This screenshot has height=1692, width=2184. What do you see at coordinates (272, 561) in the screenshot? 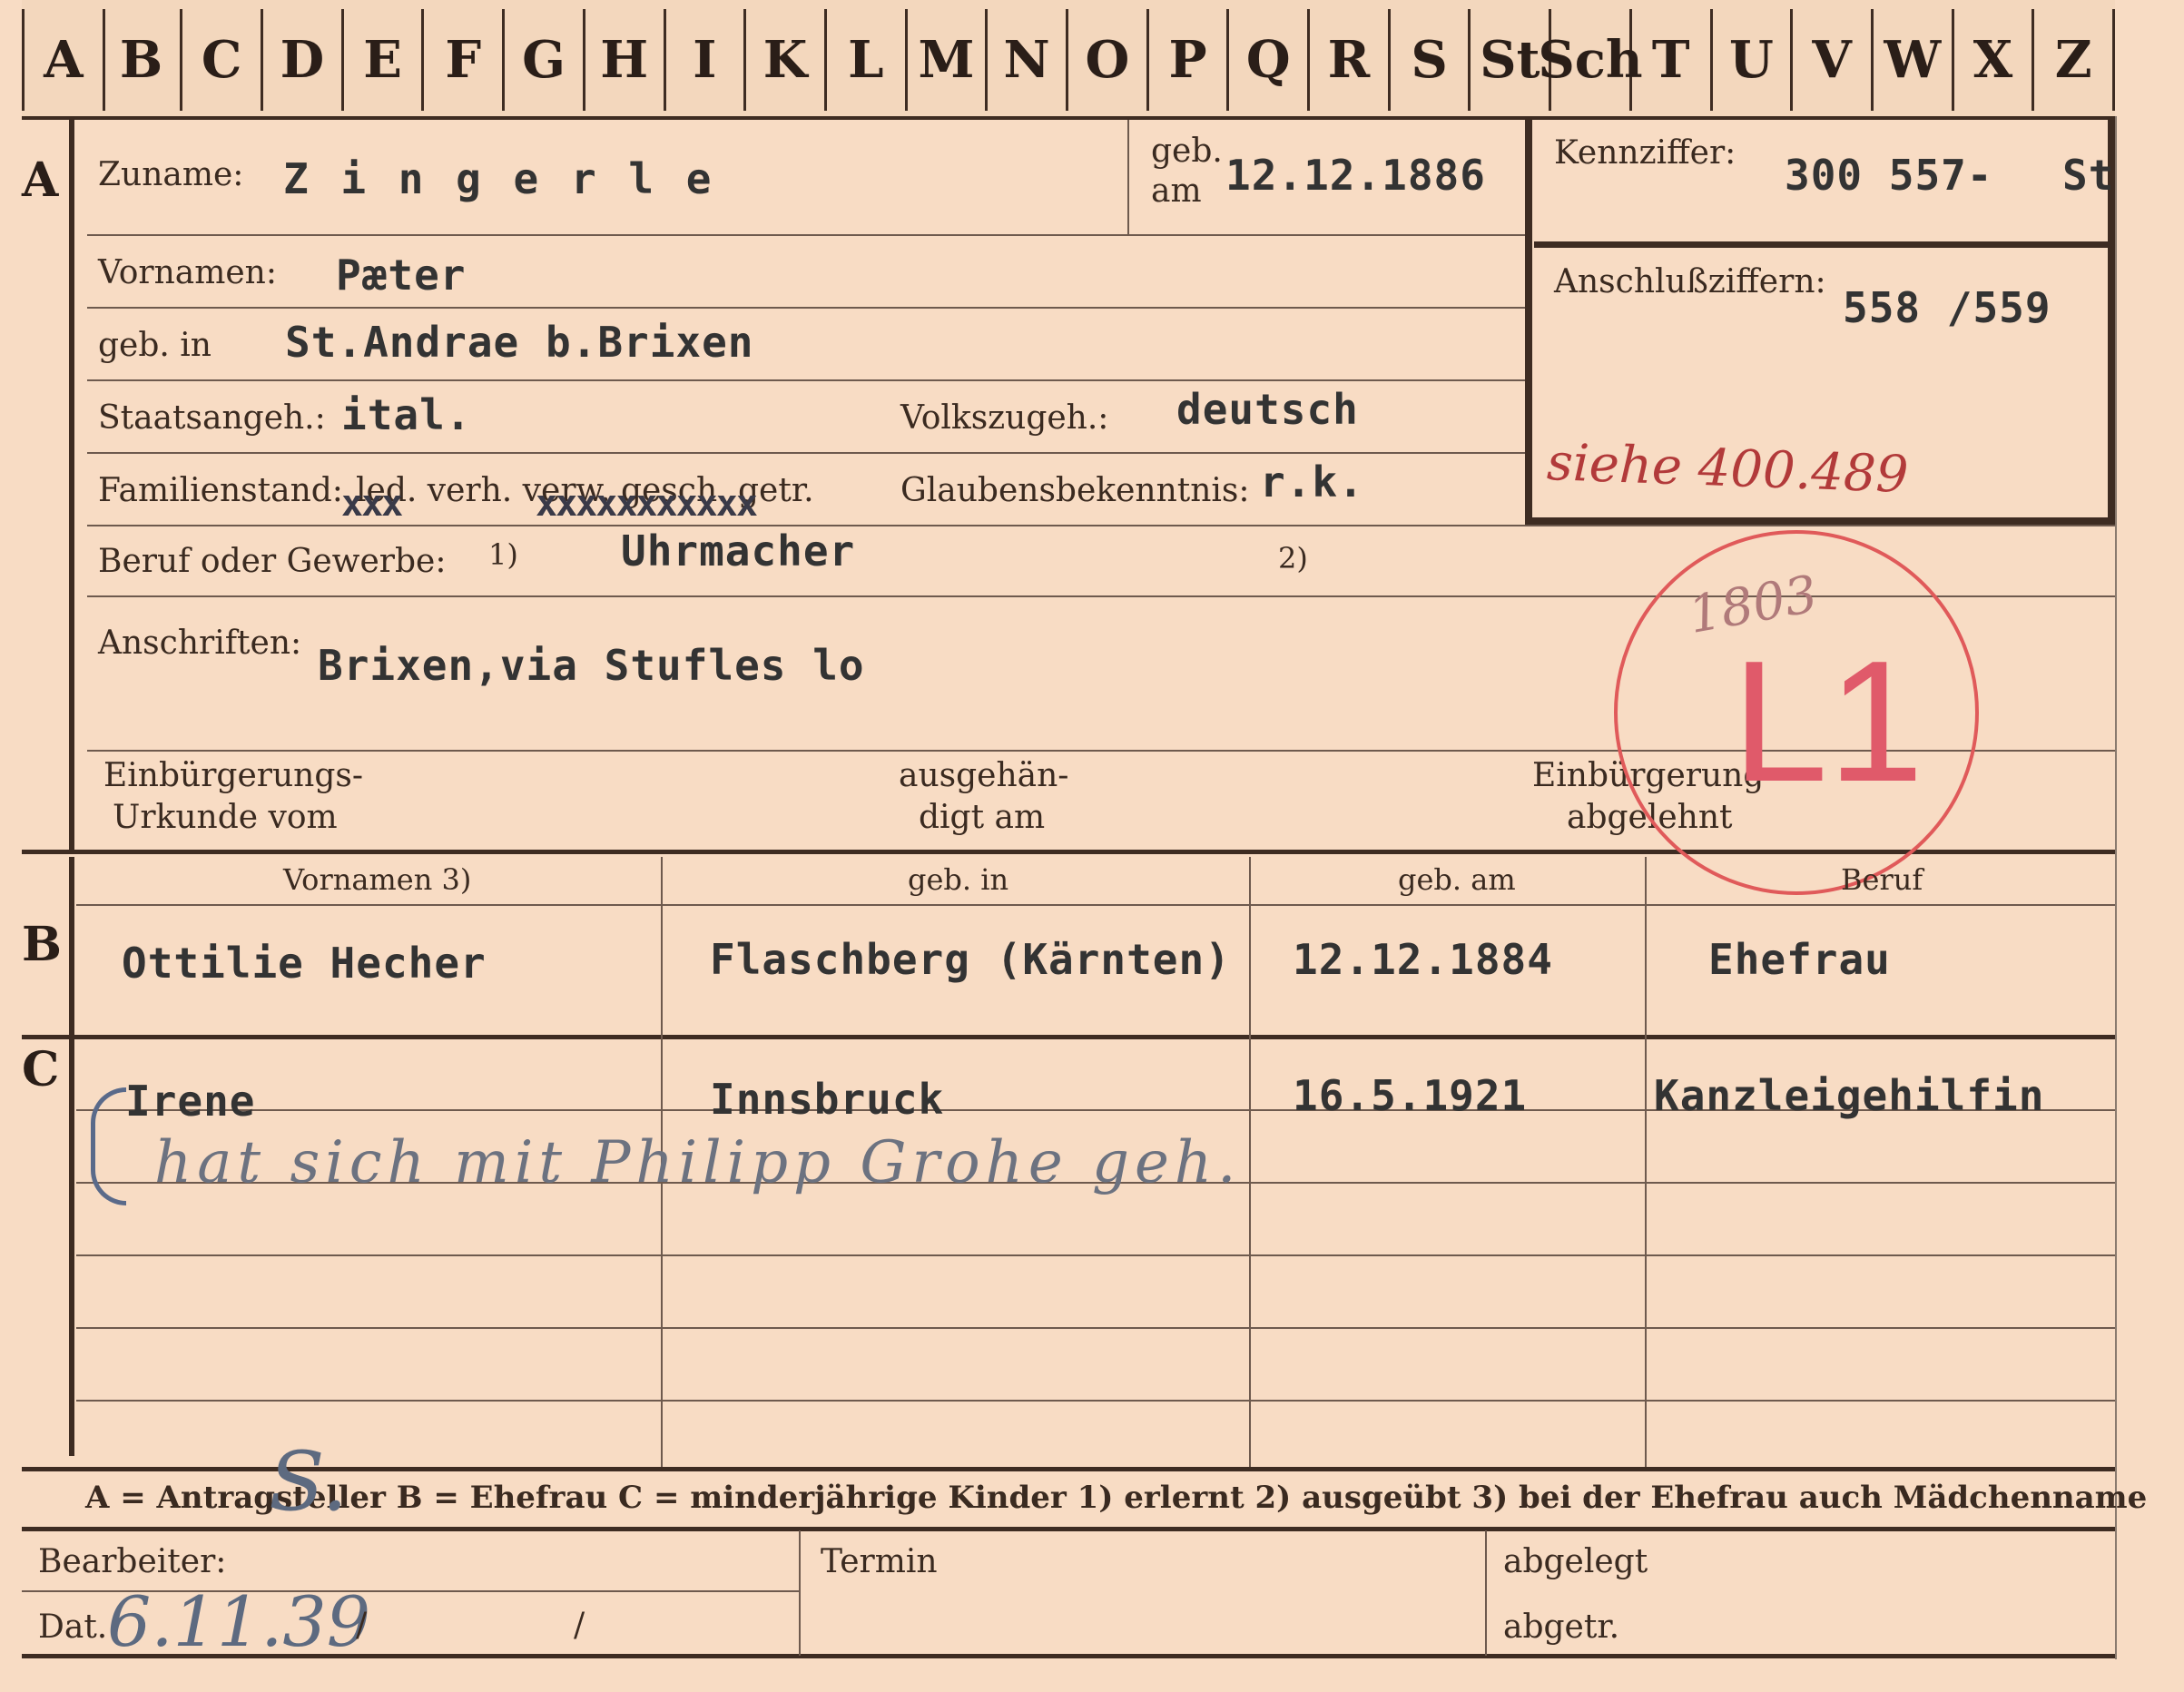
I see `profession-label: Beruf oder Gewerbe:` at bounding box center [272, 561].